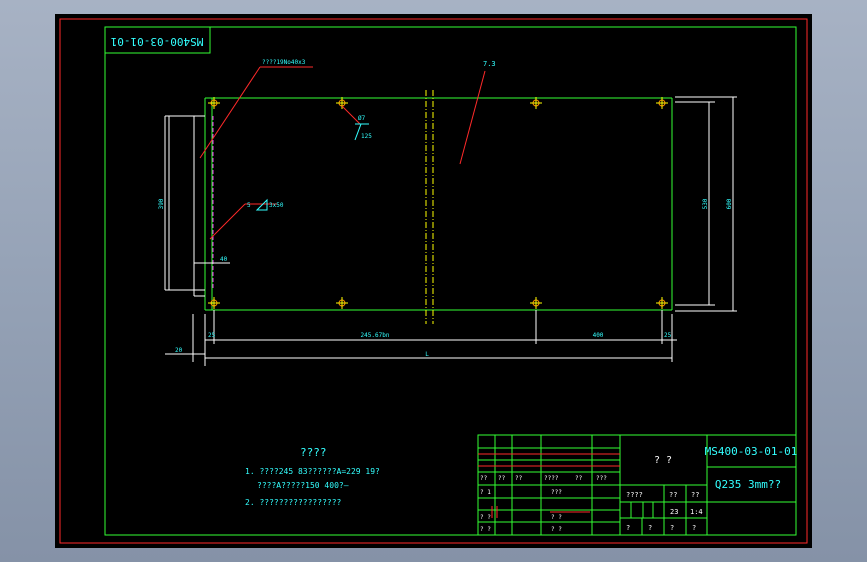 This screenshot has height=562, width=867. What do you see at coordinates (161, 203) in the screenshot?
I see `dim-height-left: 390` at bounding box center [161, 203].